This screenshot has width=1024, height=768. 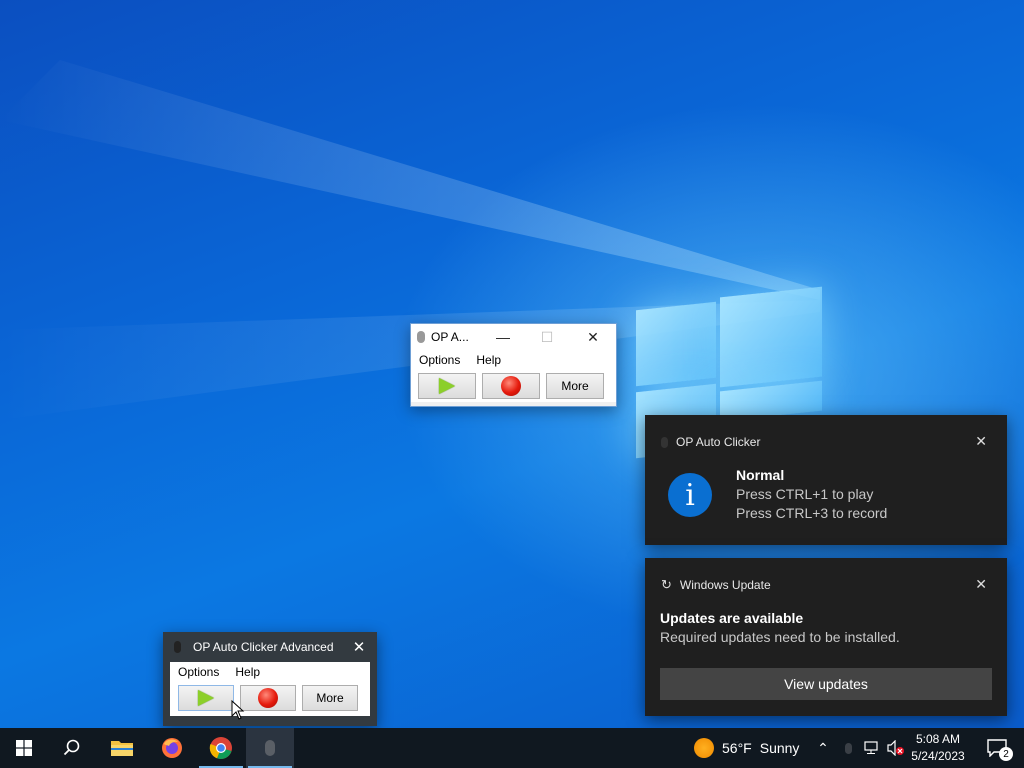 I want to click on update-icon: ↻, so click(x=666, y=584).